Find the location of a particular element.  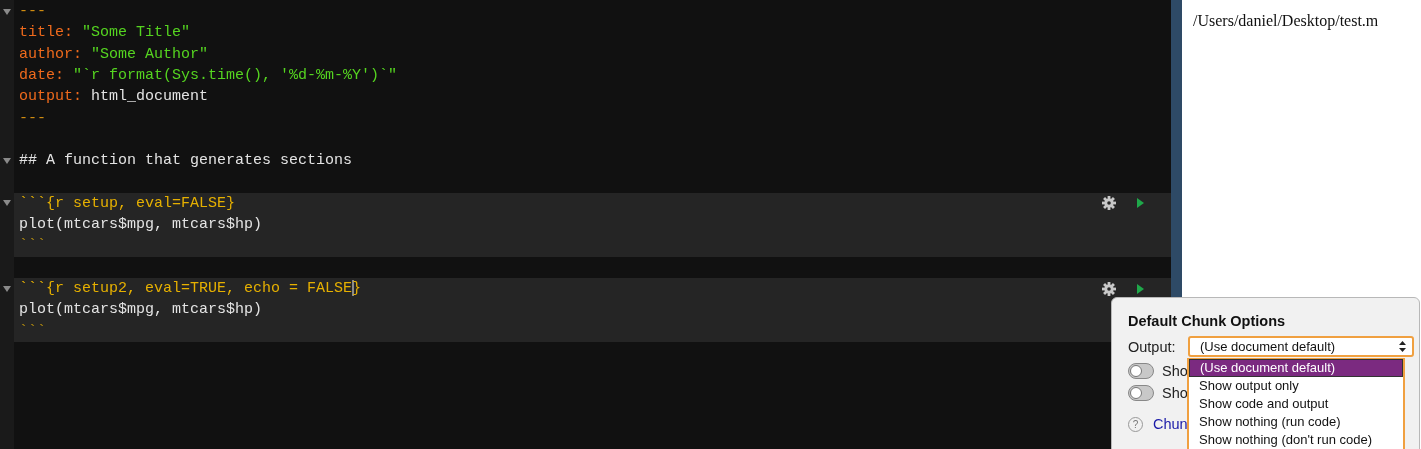

code-text: author: "Some Author" is located at coordinates (113, 54).